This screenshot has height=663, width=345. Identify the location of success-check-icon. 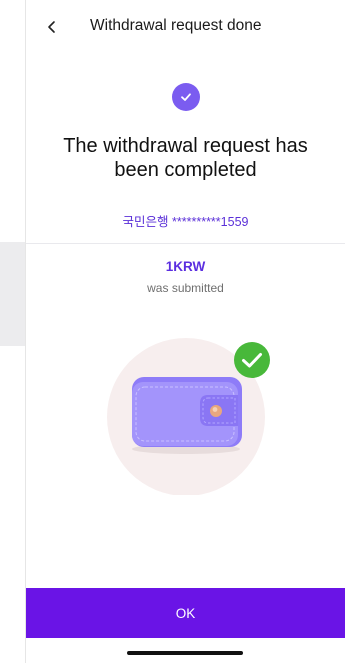
(186, 97).